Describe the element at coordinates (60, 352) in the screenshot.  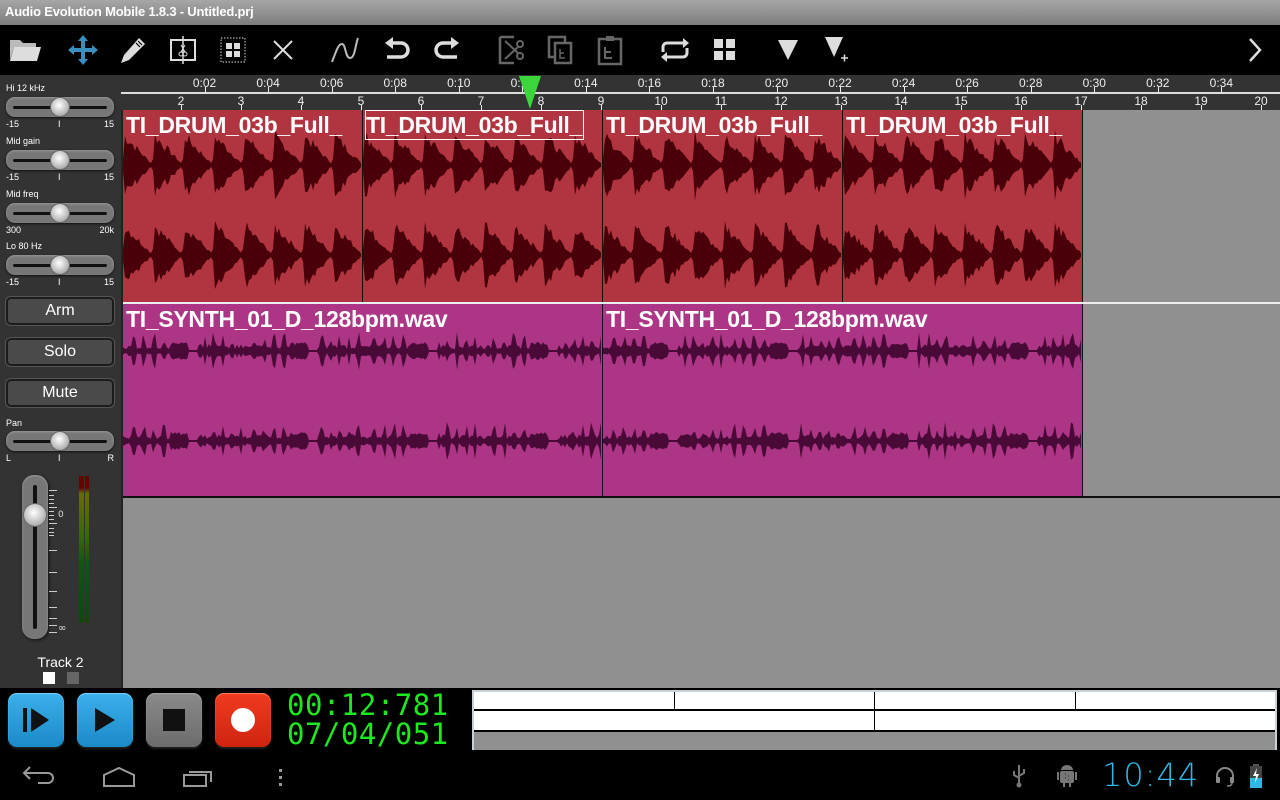
I see `solo-button: Solo` at that location.